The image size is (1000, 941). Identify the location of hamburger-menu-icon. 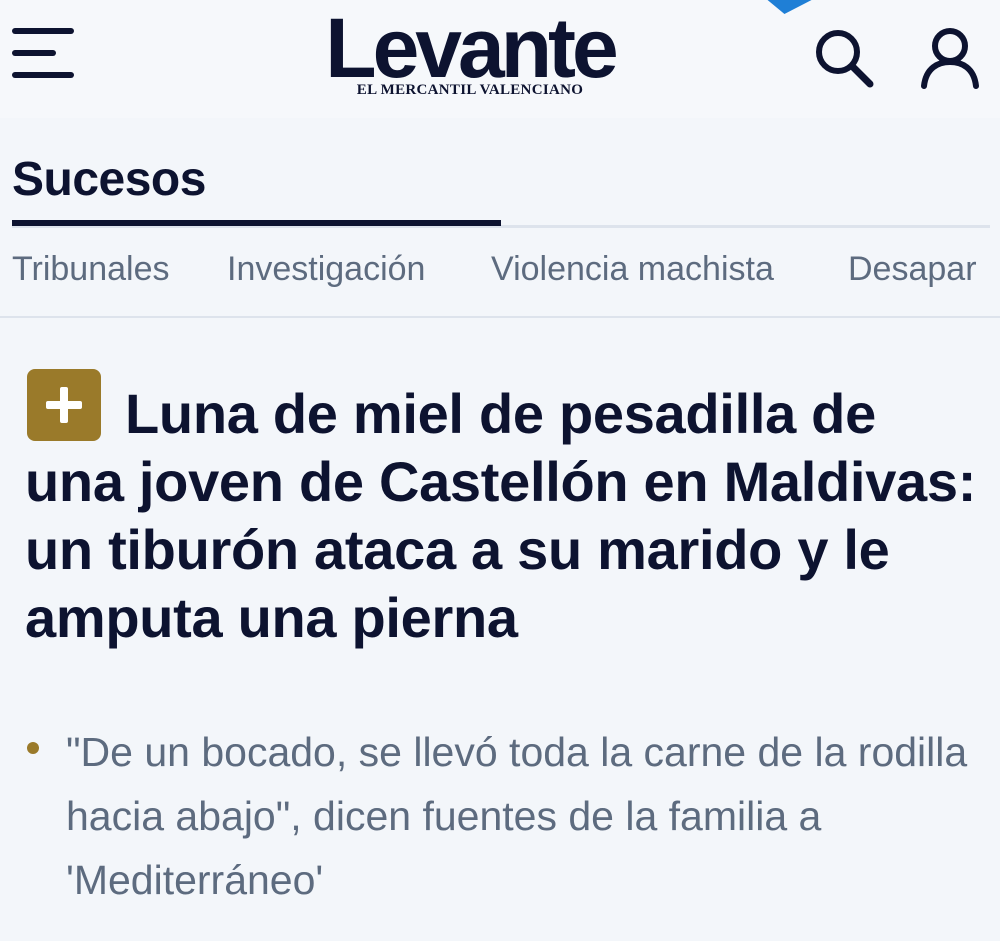
(44, 55).